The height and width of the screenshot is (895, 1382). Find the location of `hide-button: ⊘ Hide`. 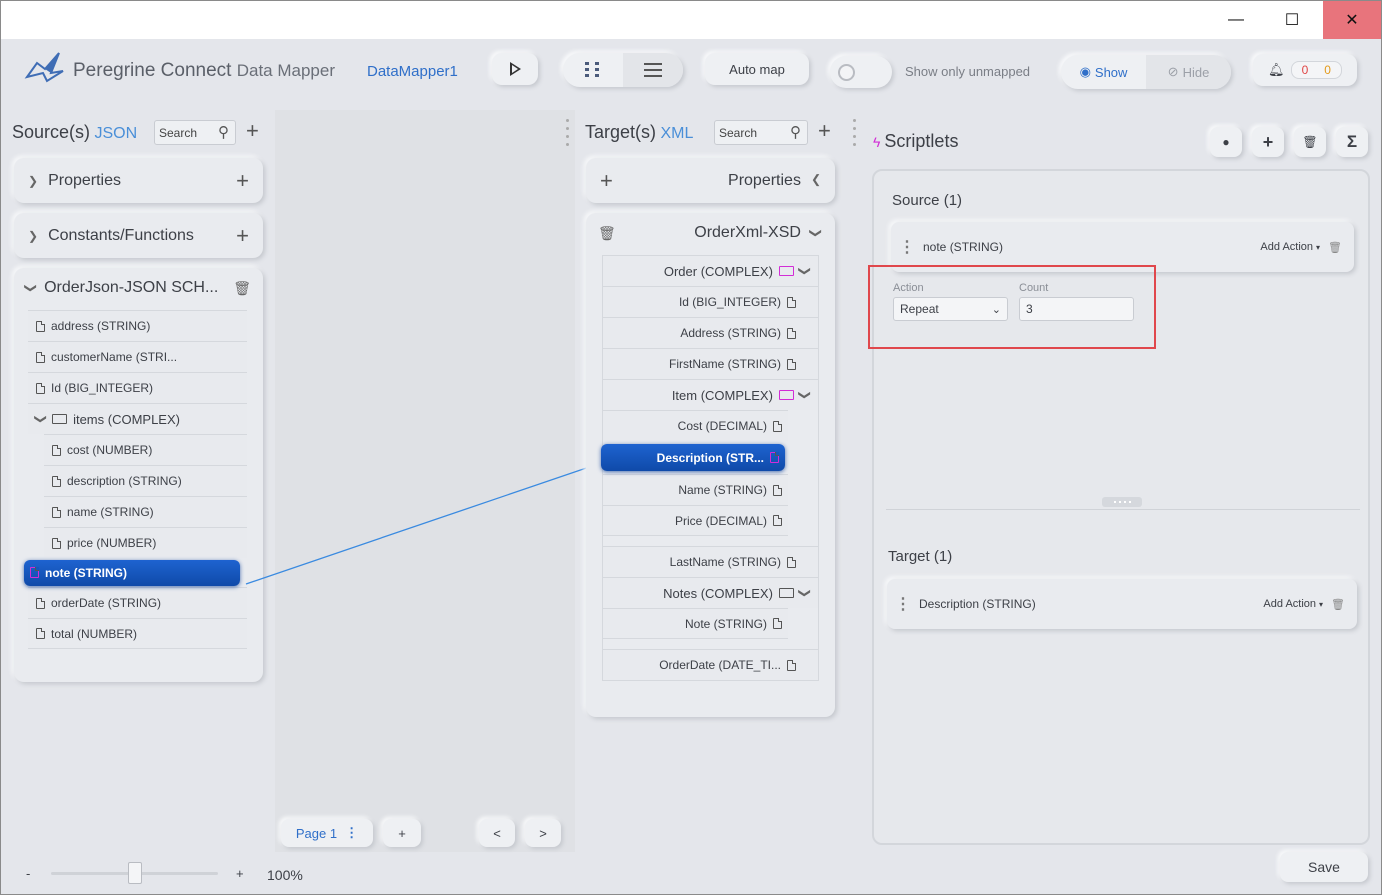

hide-button: ⊘ Hide is located at coordinates (1188, 72).